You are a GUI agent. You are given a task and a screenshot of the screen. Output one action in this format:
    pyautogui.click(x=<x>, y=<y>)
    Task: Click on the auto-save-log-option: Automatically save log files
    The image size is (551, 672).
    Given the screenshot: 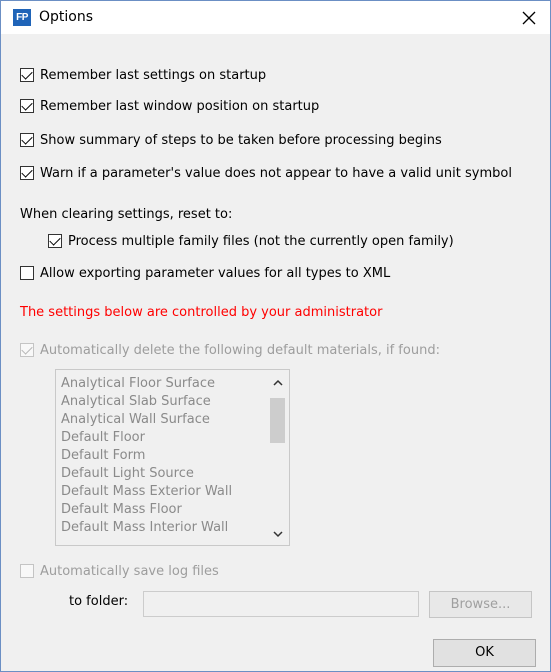 What is the action you would take?
    pyautogui.click(x=119, y=571)
    